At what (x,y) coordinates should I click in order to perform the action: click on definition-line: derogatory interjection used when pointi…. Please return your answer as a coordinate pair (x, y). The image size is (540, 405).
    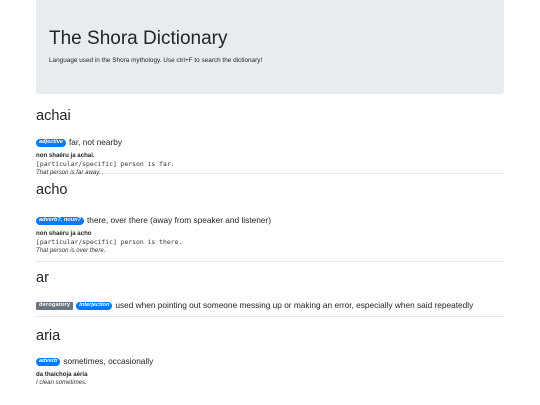
    Looking at the image, I should click on (270, 305).